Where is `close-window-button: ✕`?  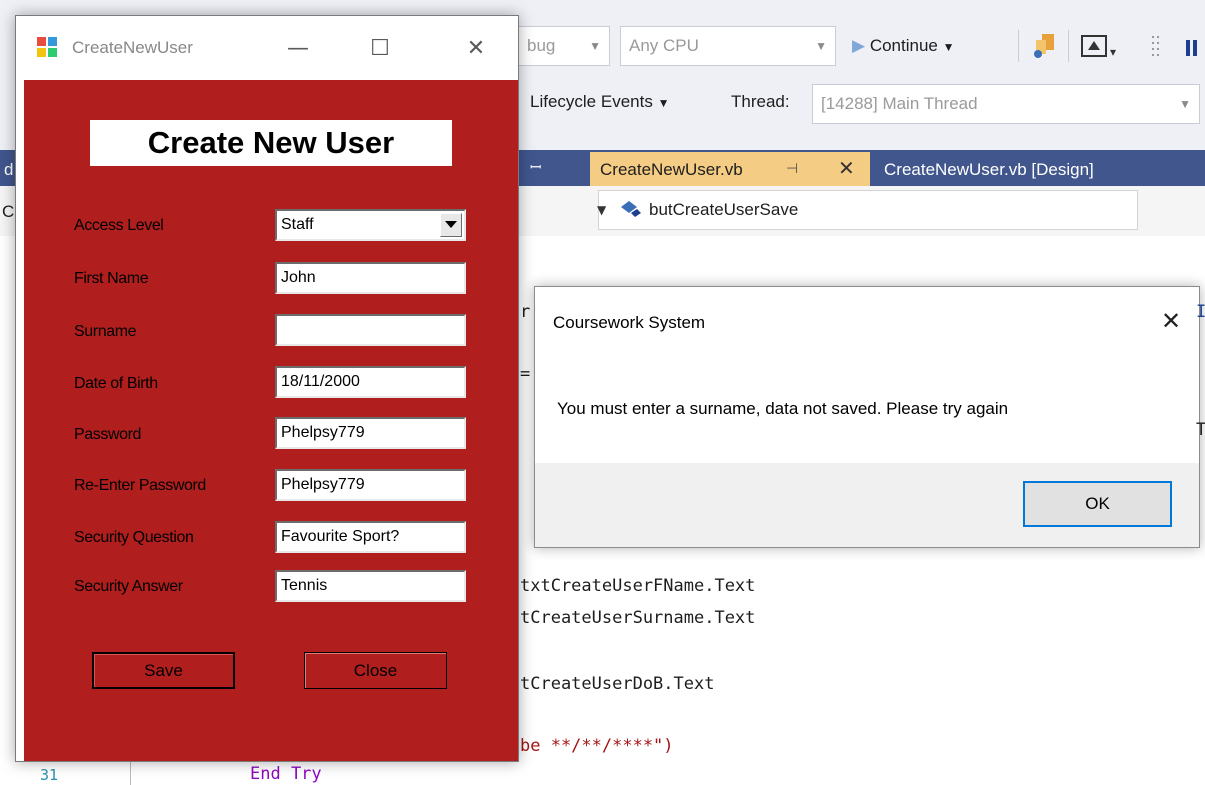
close-window-button: ✕ is located at coordinates (476, 48).